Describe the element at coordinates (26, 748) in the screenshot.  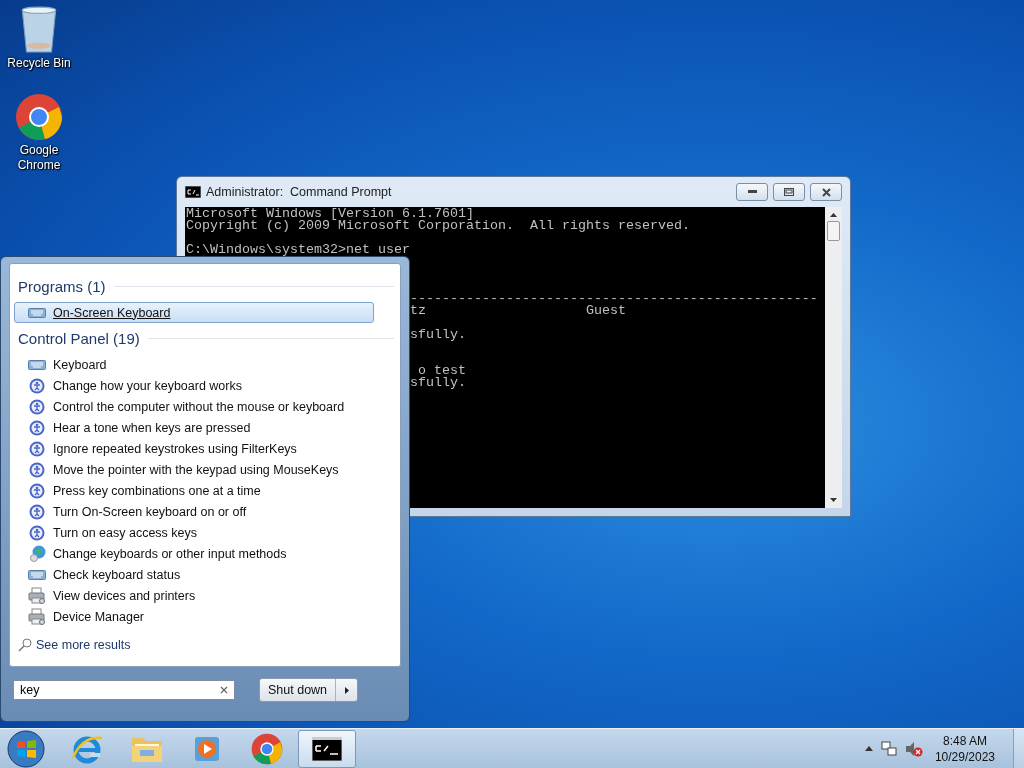
I see `start-button` at that location.